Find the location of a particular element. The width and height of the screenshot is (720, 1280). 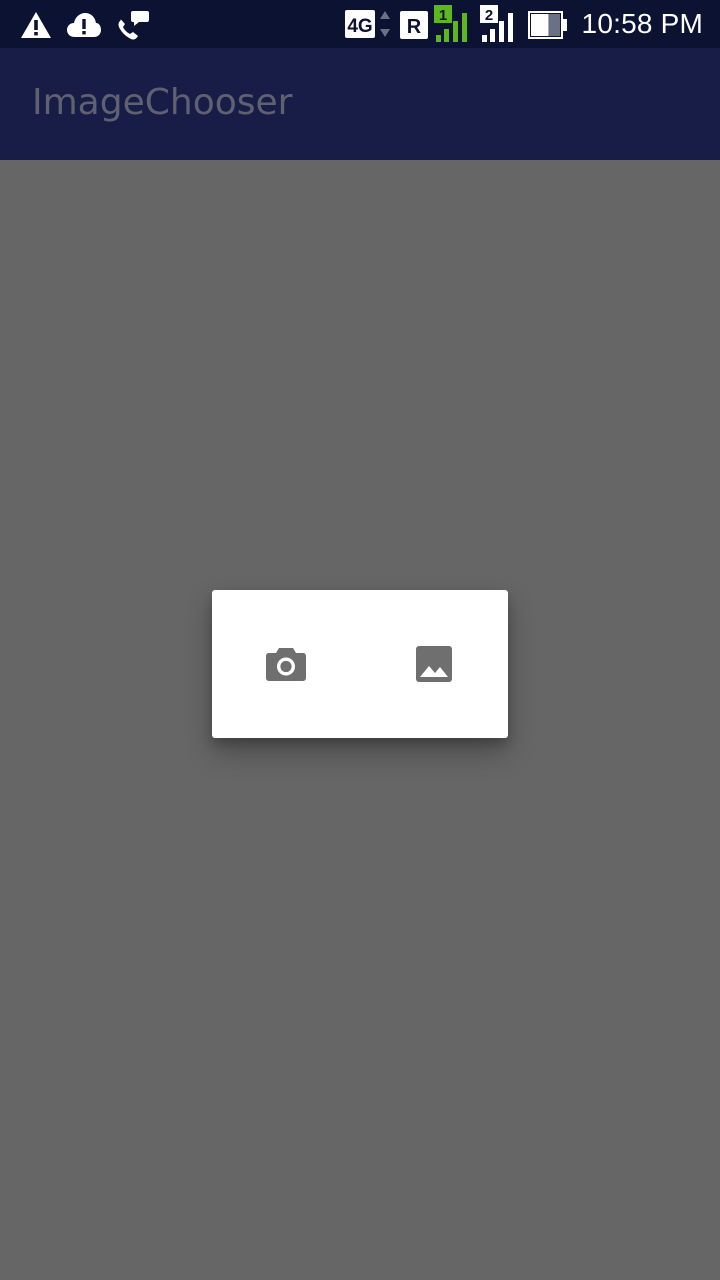

network-label: 4G is located at coordinates (359, 26).